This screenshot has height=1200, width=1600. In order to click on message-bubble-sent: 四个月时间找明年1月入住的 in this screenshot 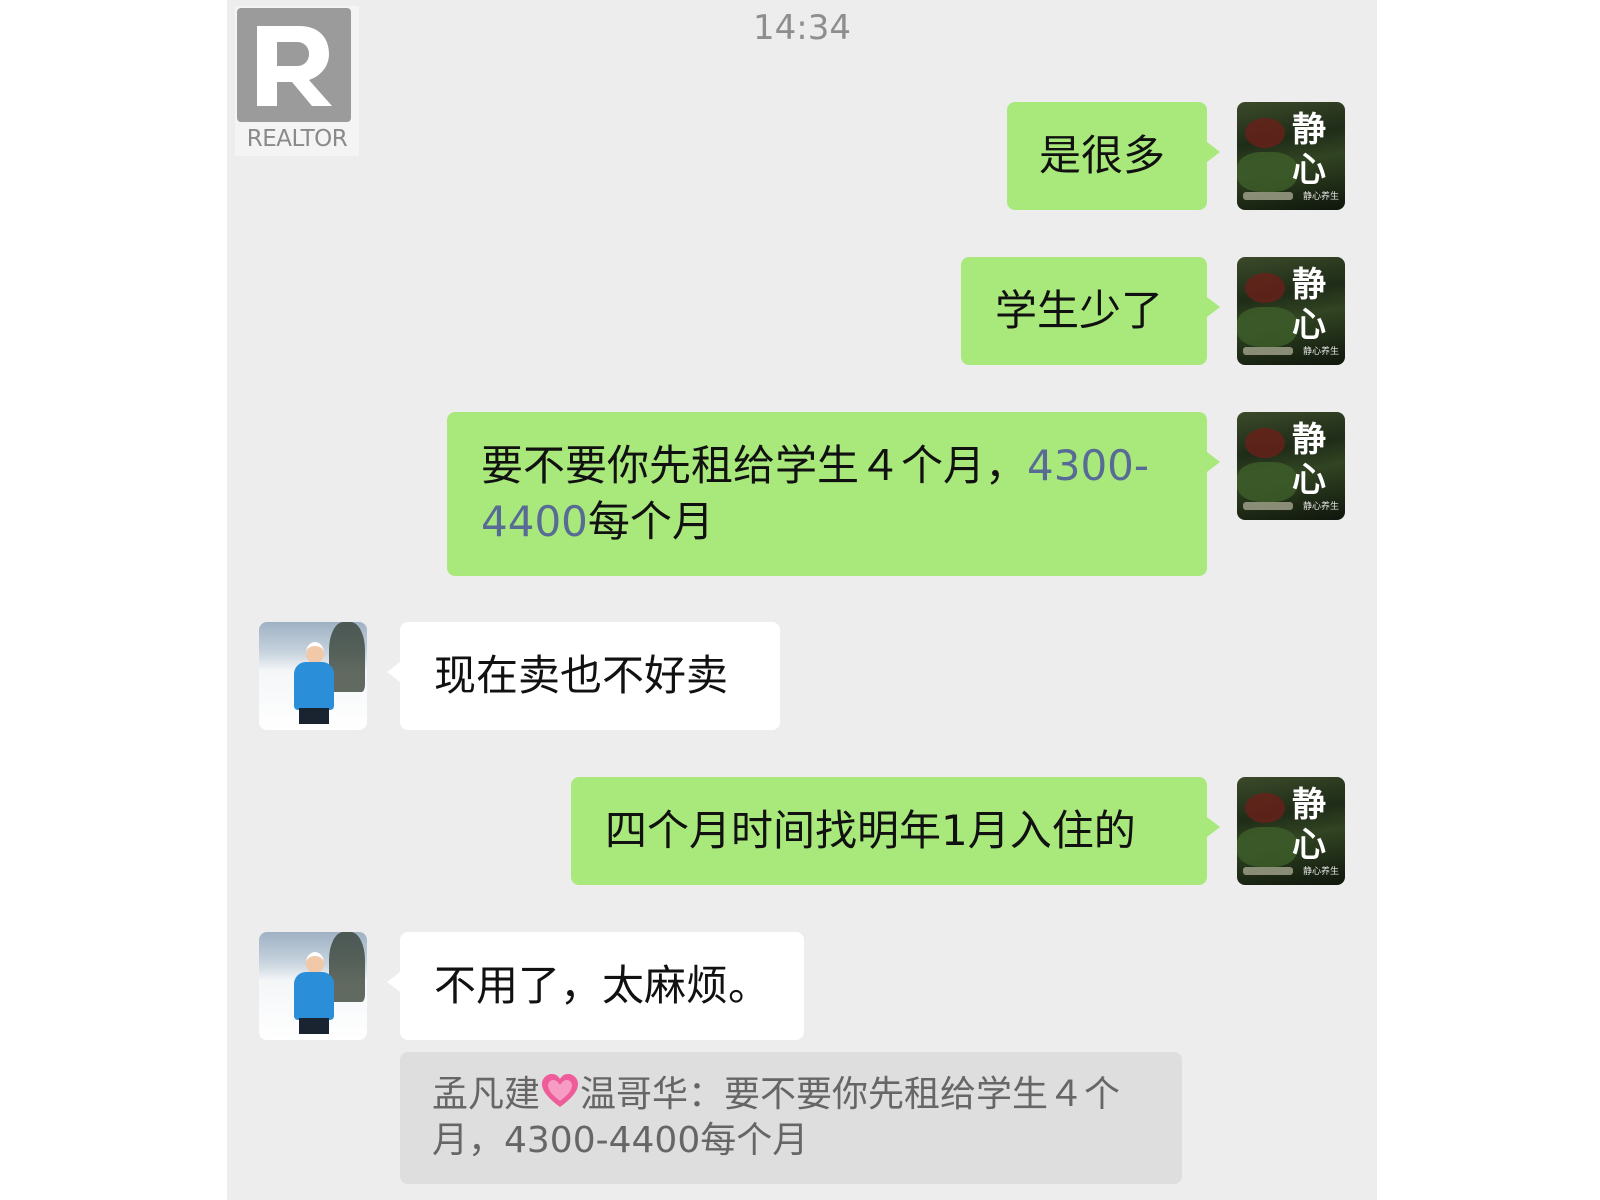, I will do `click(895, 831)`.